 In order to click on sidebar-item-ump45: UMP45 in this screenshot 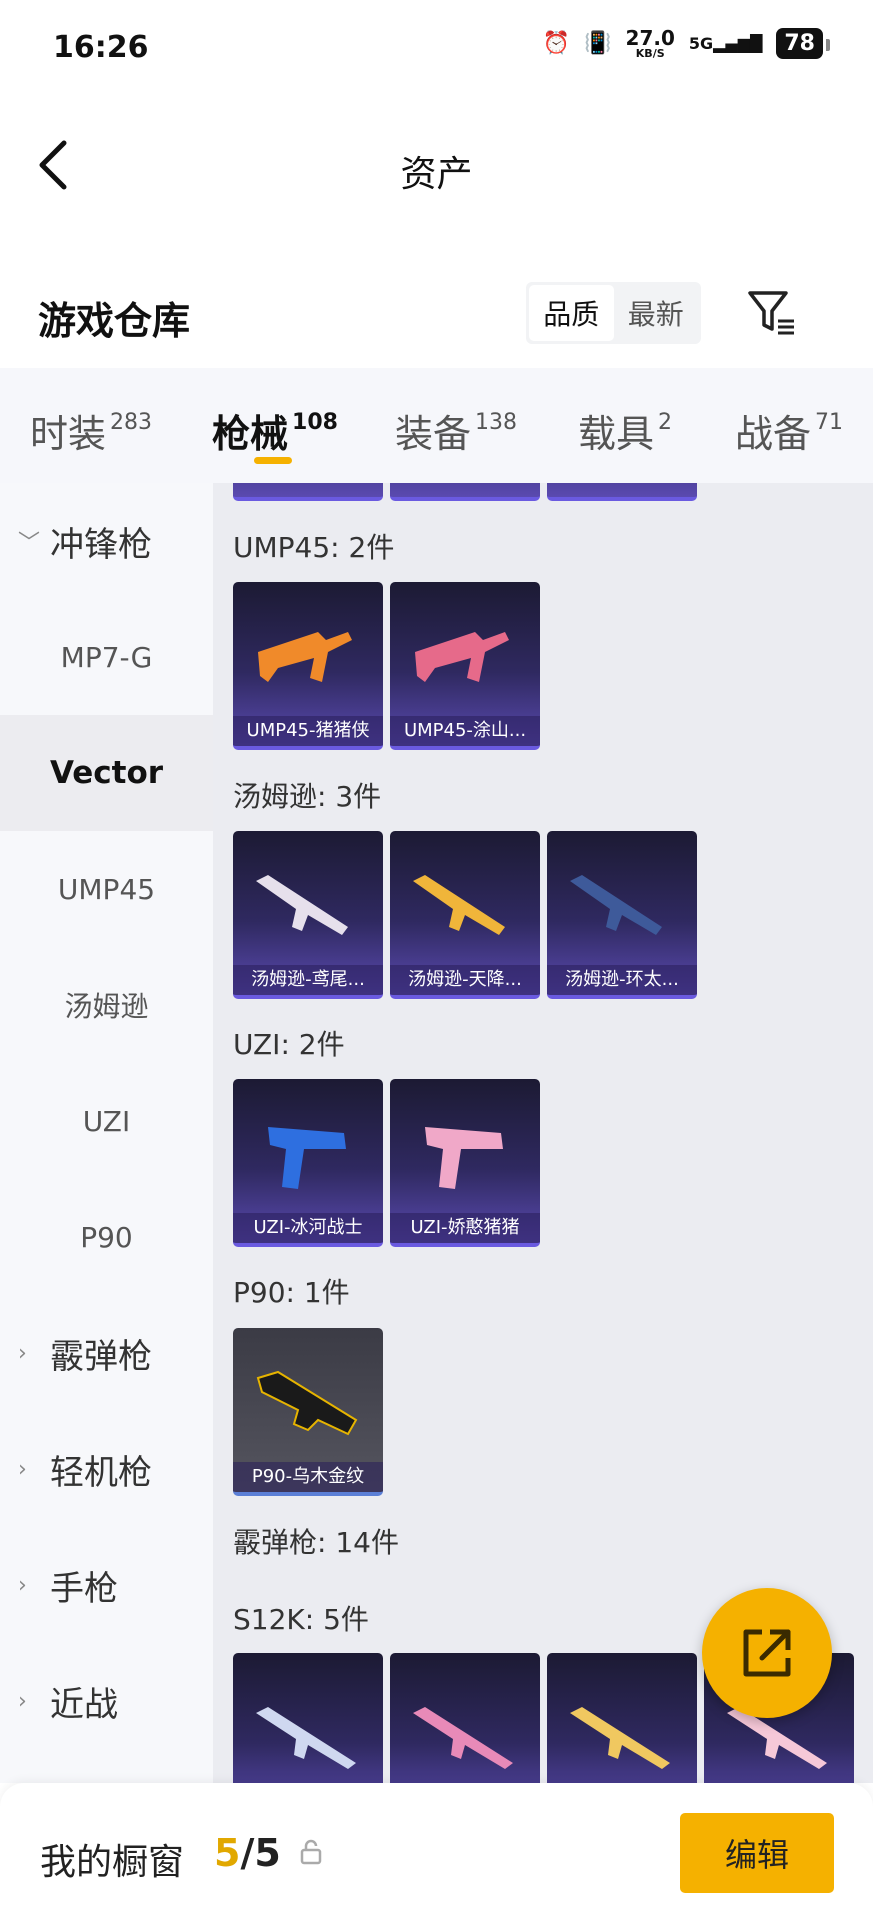, I will do `click(106, 889)`.